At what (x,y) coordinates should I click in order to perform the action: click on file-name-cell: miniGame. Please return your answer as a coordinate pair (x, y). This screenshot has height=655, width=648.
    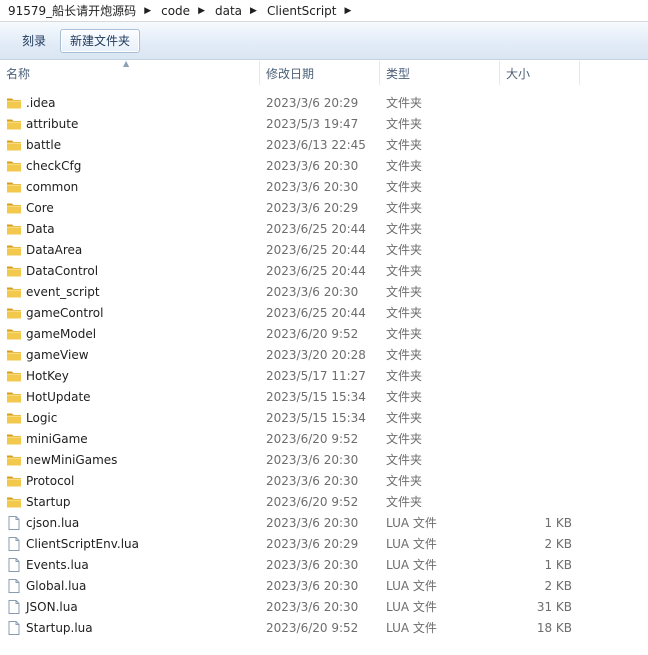
    Looking at the image, I should click on (130, 439).